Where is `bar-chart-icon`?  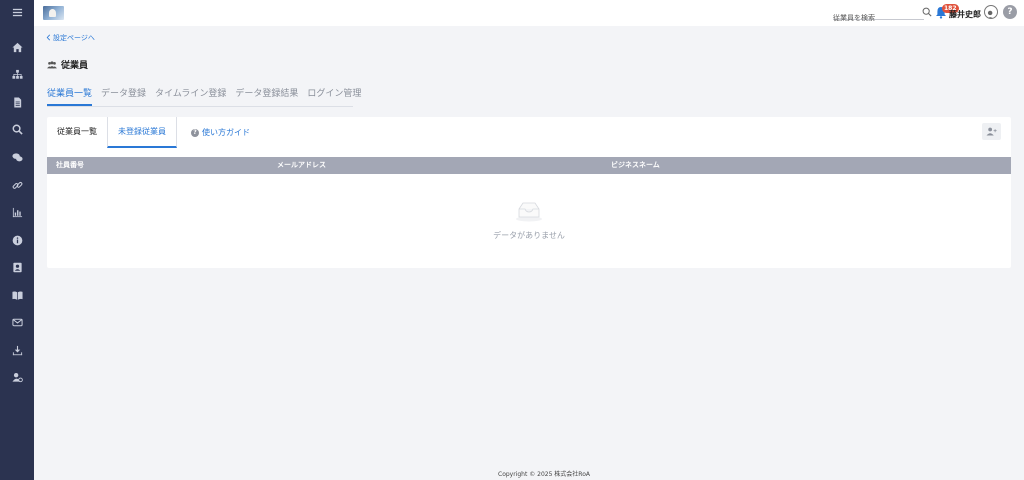 bar-chart-icon is located at coordinates (17, 212).